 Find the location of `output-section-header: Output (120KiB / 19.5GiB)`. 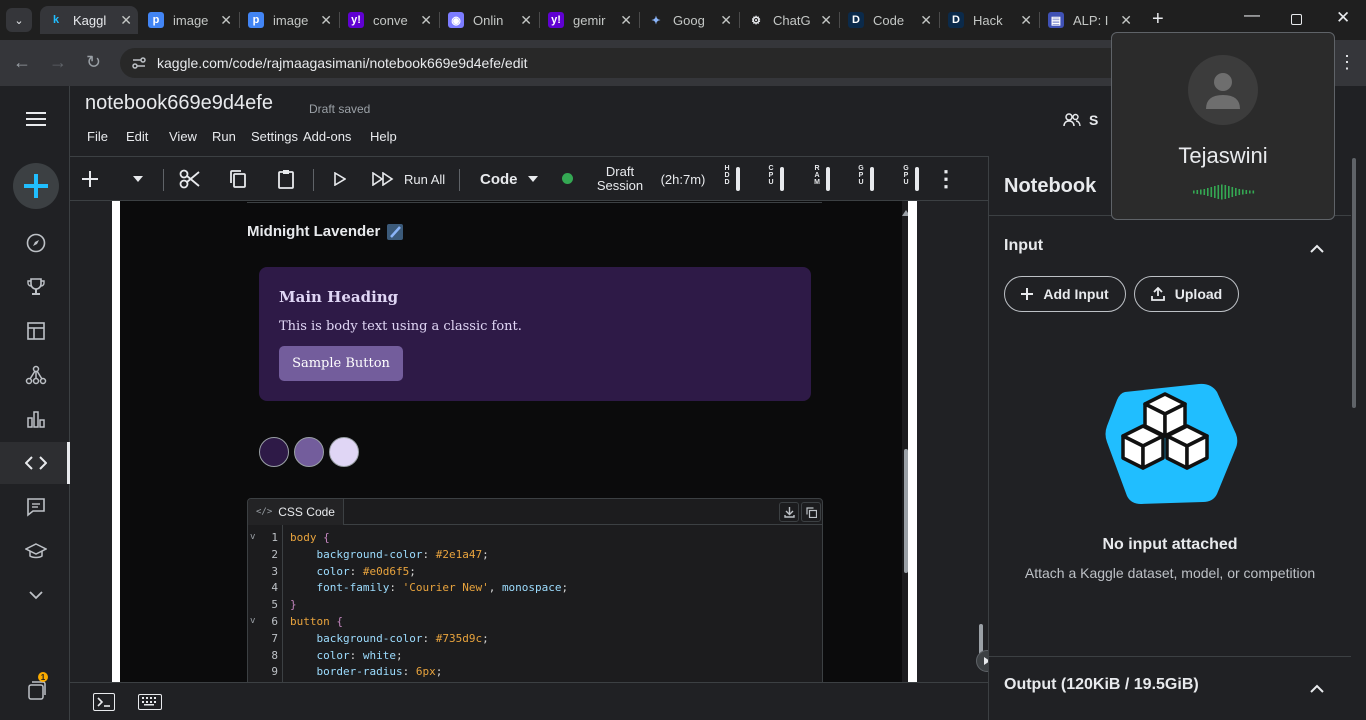

output-section-header: Output (120KiB / 19.5GiB) is located at coordinates (1101, 685).